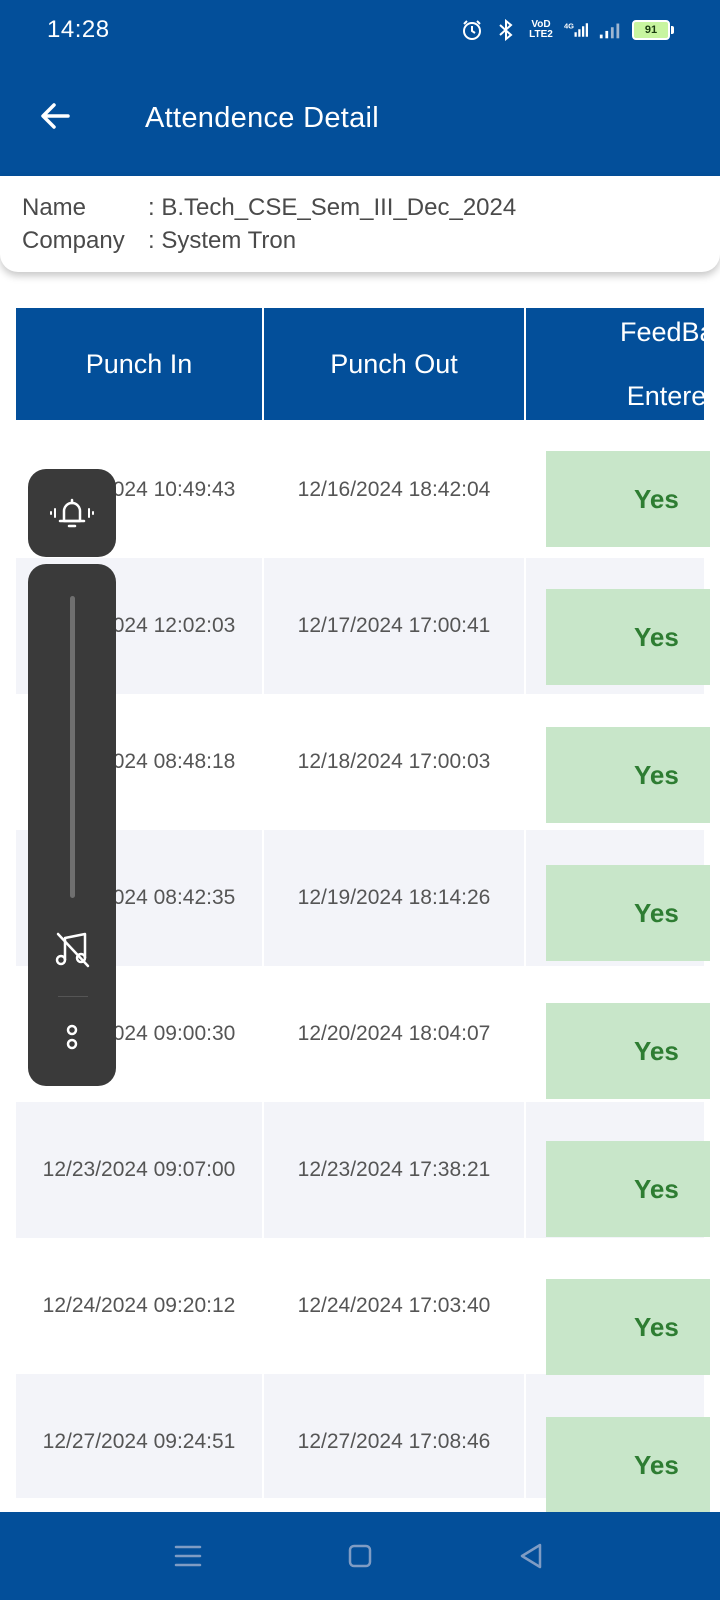  I want to click on header-punch-in: Punch In, so click(139, 364).